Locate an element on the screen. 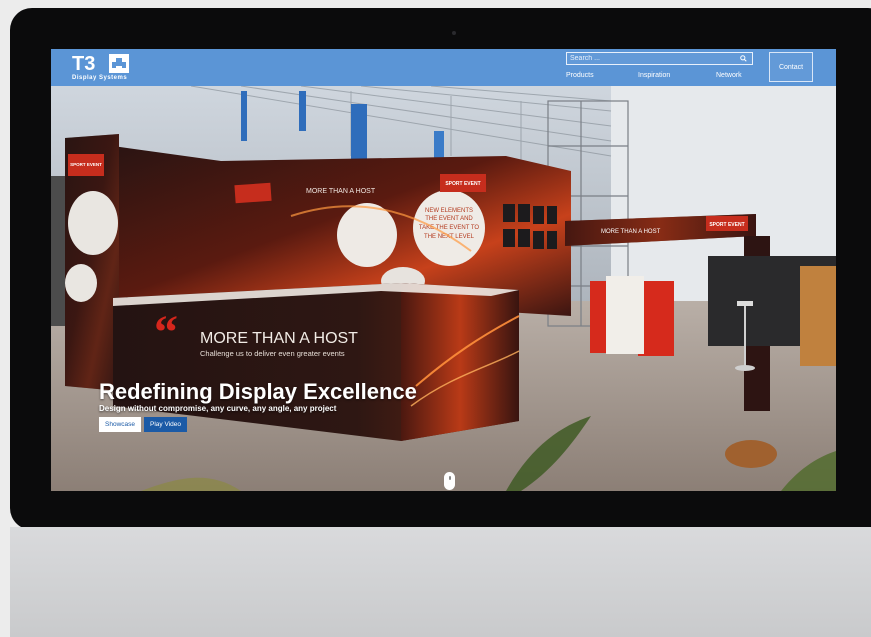 This screenshot has height=637, width=871. left-panel-badge-text: SPORT EVENT is located at coordinates (86, 164).